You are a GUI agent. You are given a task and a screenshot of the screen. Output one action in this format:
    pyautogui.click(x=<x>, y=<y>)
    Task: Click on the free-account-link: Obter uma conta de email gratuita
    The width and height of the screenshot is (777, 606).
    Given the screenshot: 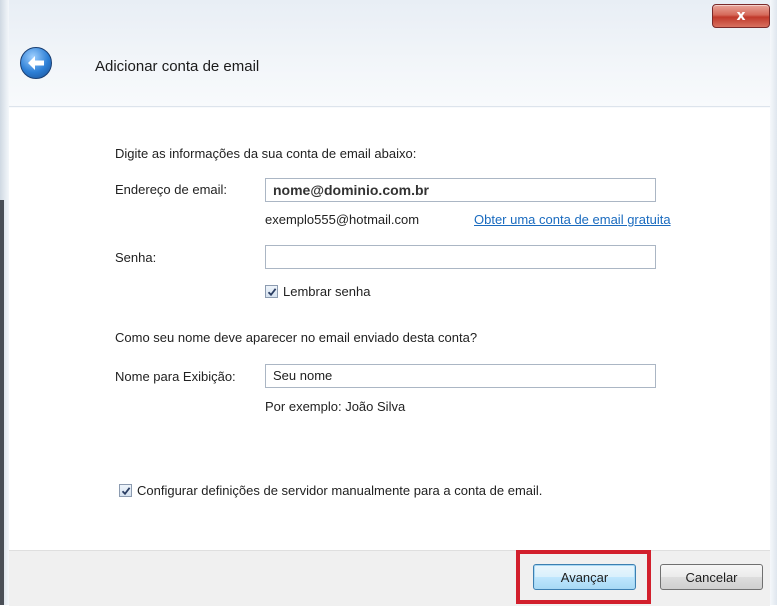 What is the action you would take?
    pyautogui.click(x=572, y=219)
    